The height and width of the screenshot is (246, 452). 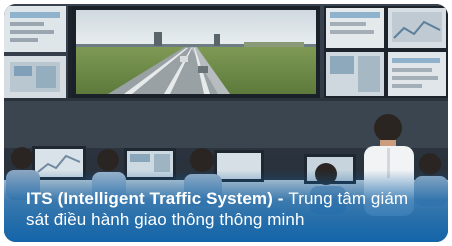 What do you see at coordinates (386, 52) in the screenshot?
I see `right-screens` at bounding box center [386, 52].